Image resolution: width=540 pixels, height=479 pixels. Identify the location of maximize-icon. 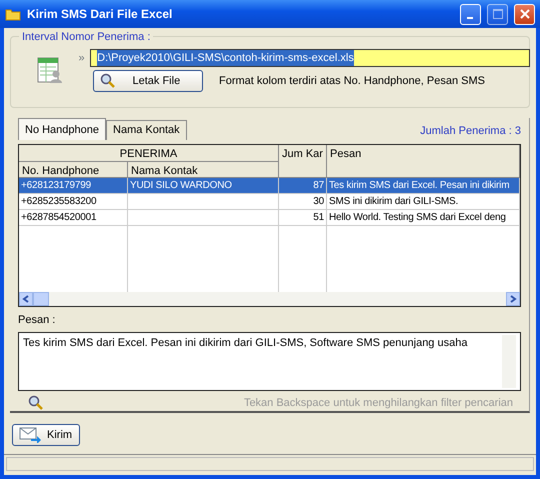
(497, 14).